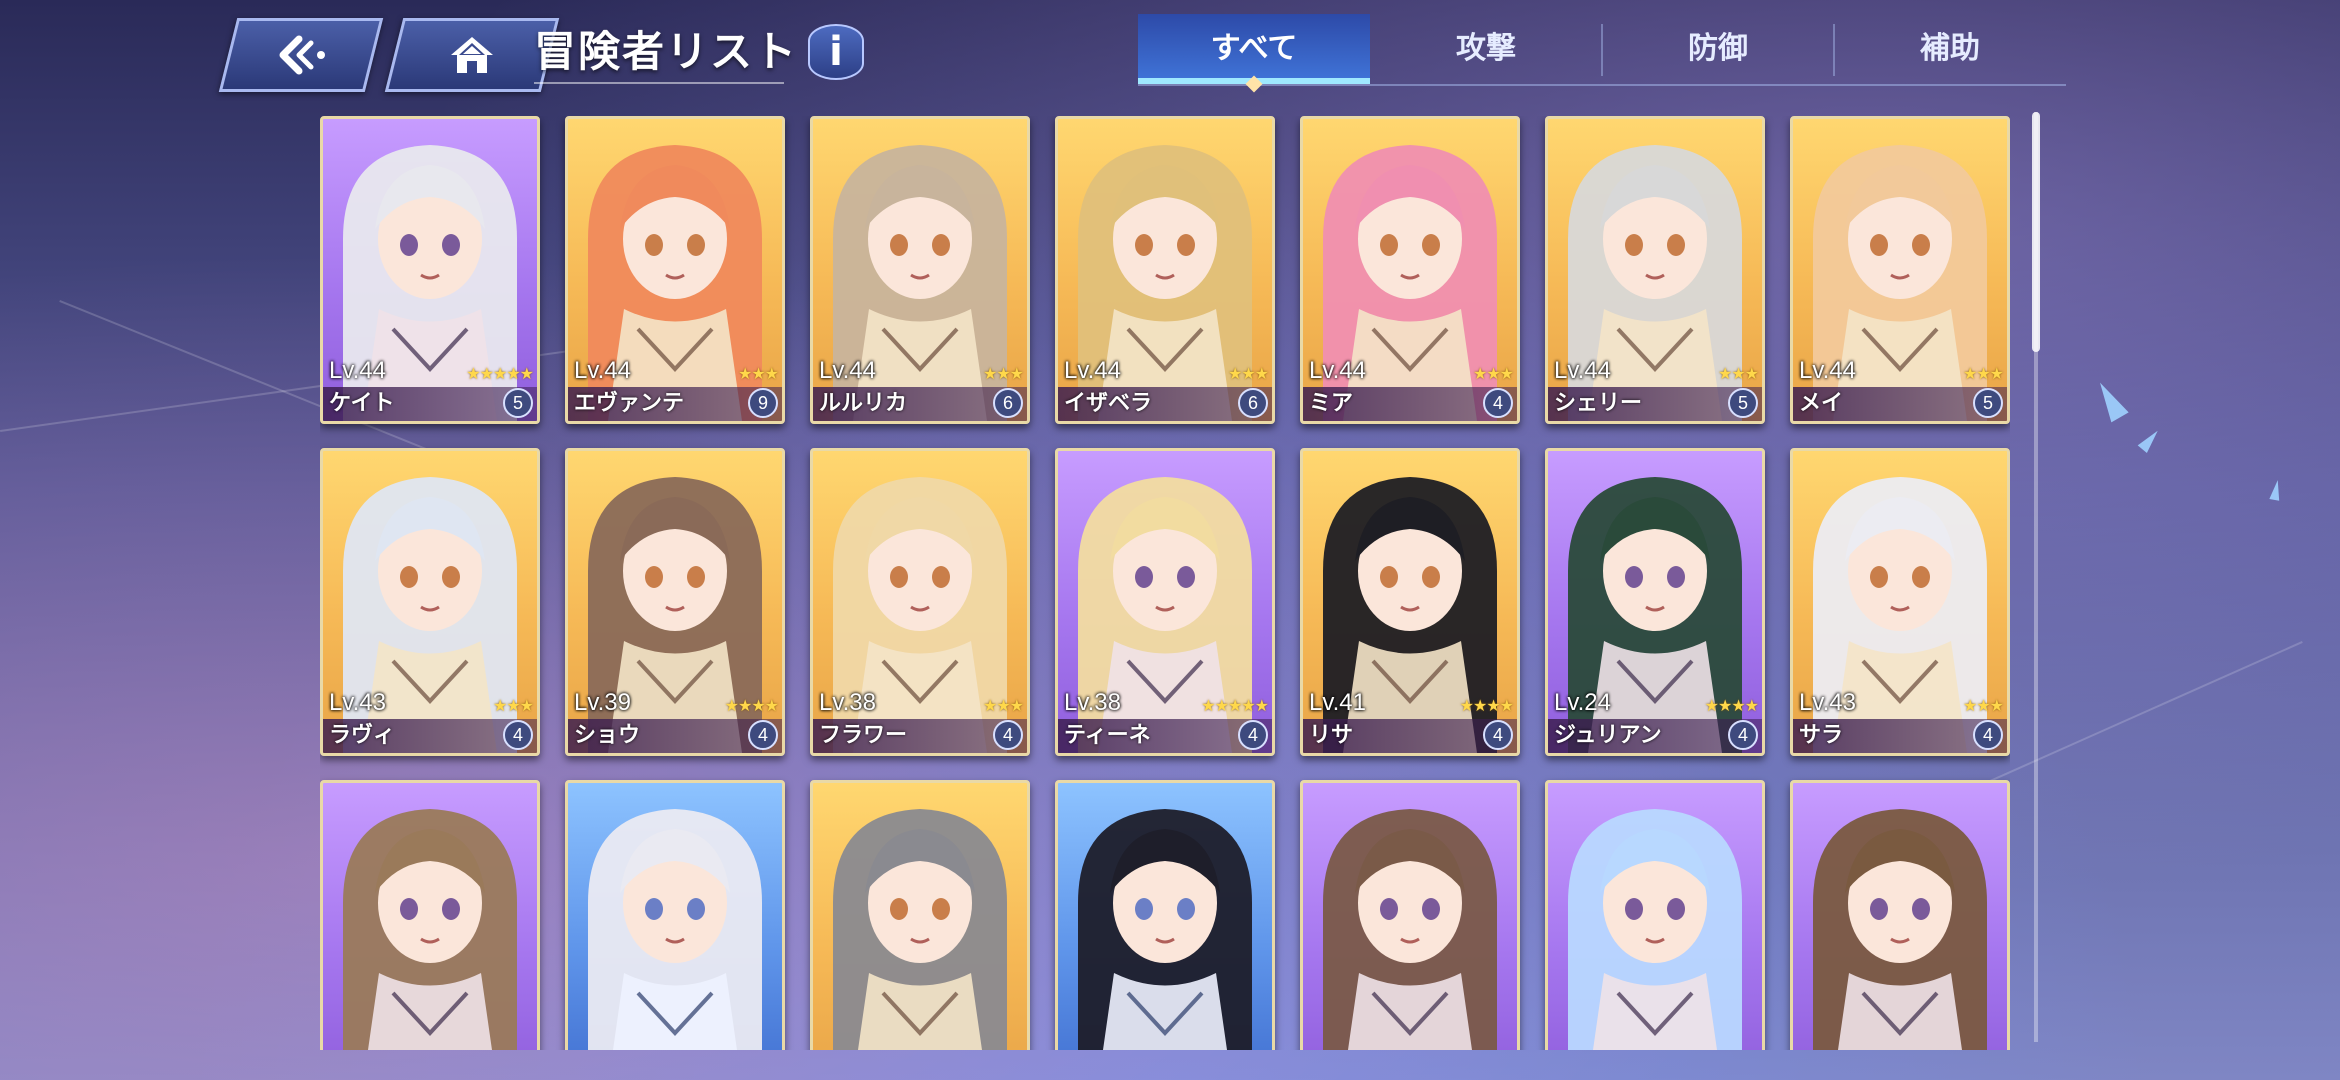 This screenshot has height=1080, width=2340. What do you see at coordinates (675, 602) in the screenshot?
I see `adventurer-card: Lv.39 ★★★★ ショウ 4` at bounding box center [675, 602].